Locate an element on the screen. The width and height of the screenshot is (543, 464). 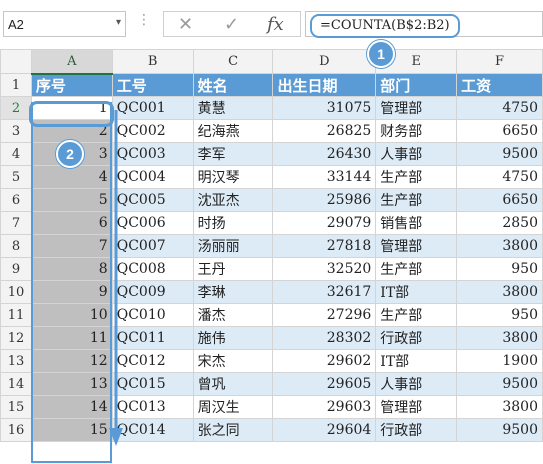
cell-seq: 11 is located at coordinates (71, 338).